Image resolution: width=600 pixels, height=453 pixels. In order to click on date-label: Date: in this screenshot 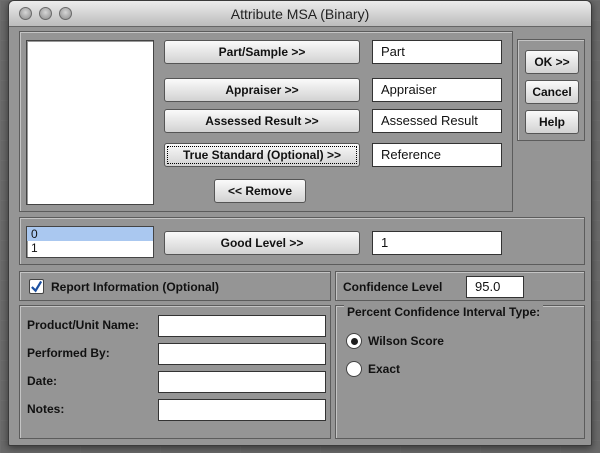, I will do `click(42, 381)`.